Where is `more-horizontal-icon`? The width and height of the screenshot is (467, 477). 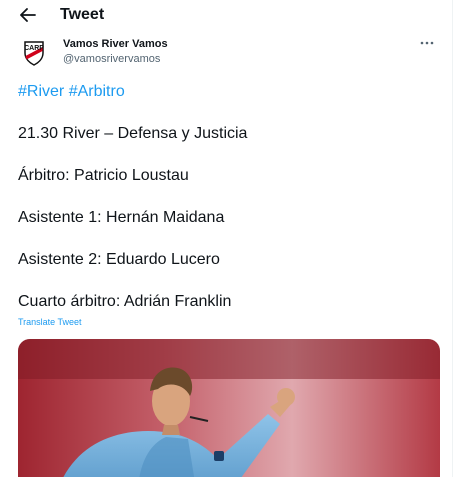 more-horizontal-icon is located at coordinates (427, 43).